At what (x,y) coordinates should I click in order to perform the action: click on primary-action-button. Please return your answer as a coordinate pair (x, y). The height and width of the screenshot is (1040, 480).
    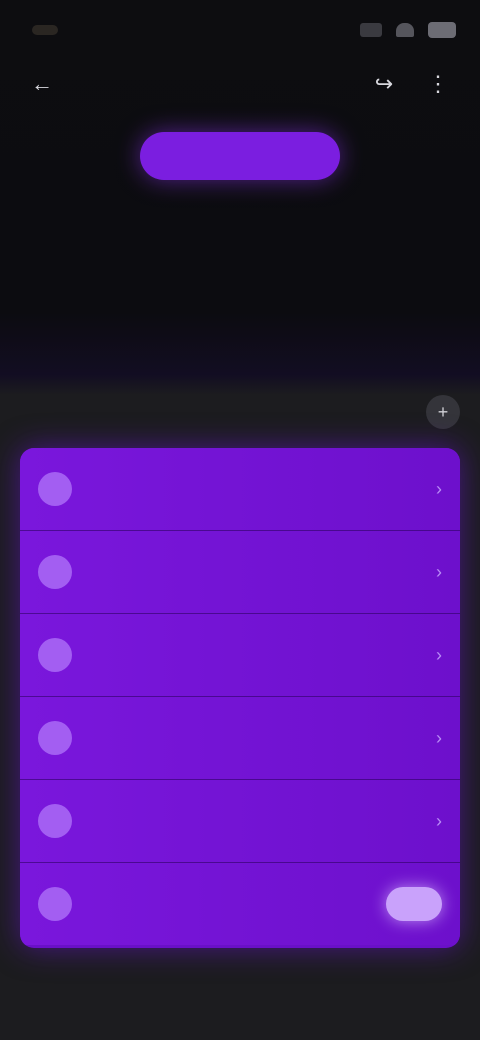
    Looking at the image, I should click on (240, 156).